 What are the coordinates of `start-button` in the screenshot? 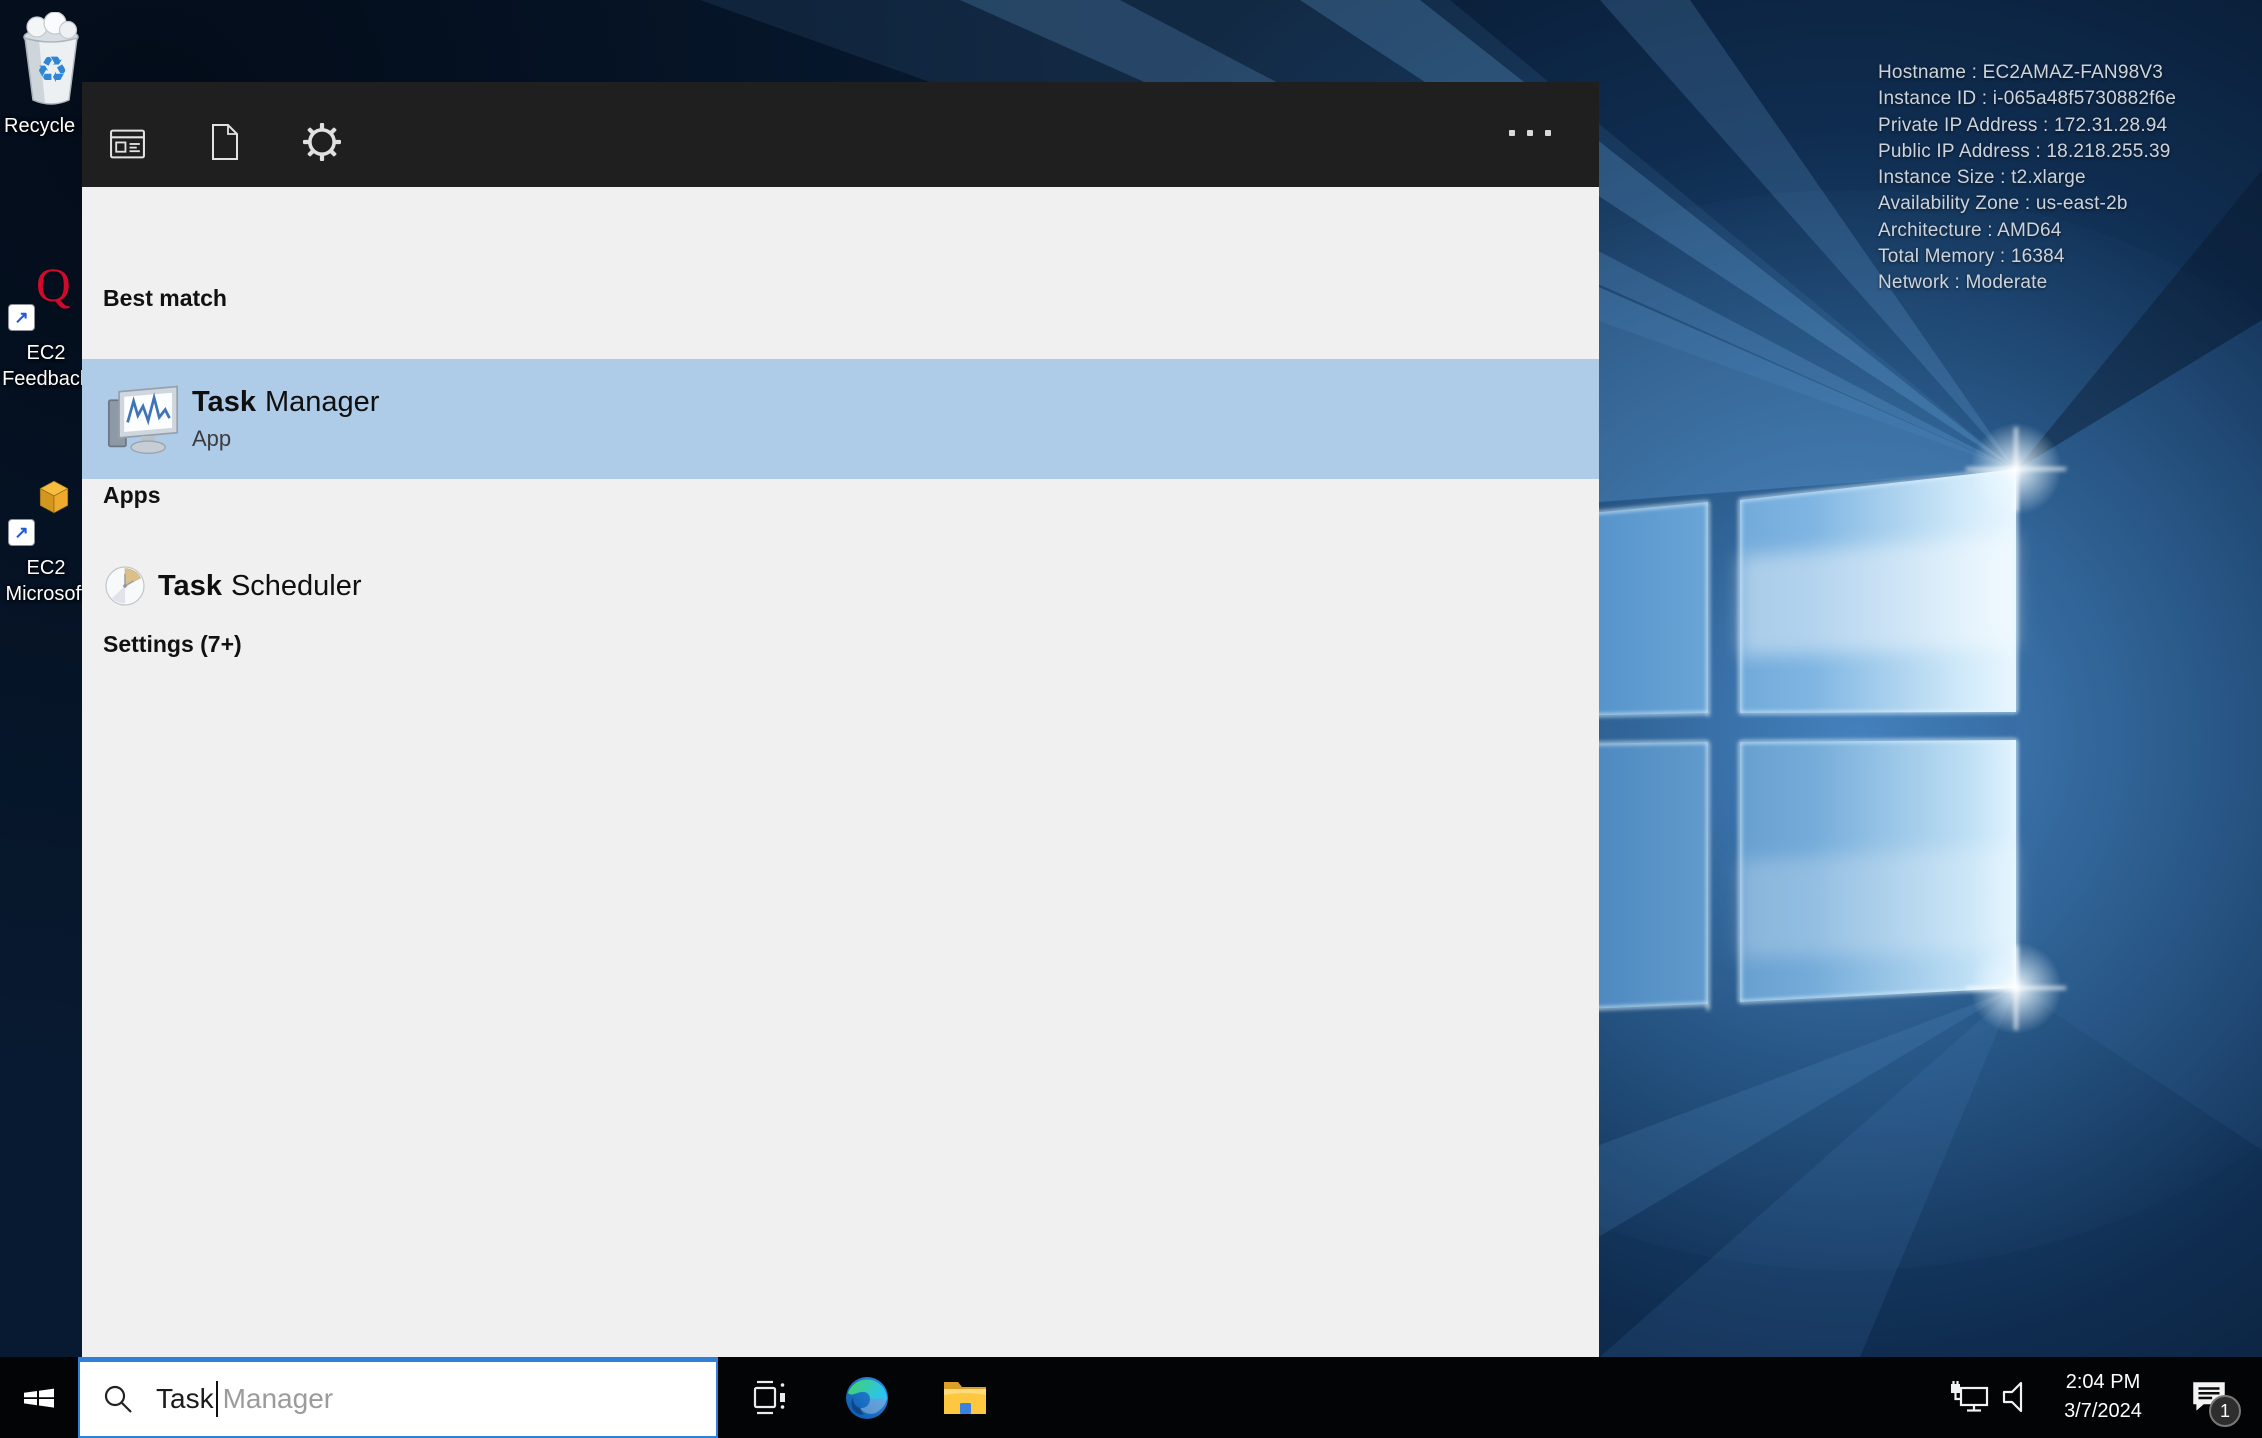 It's located at (39, 1397).